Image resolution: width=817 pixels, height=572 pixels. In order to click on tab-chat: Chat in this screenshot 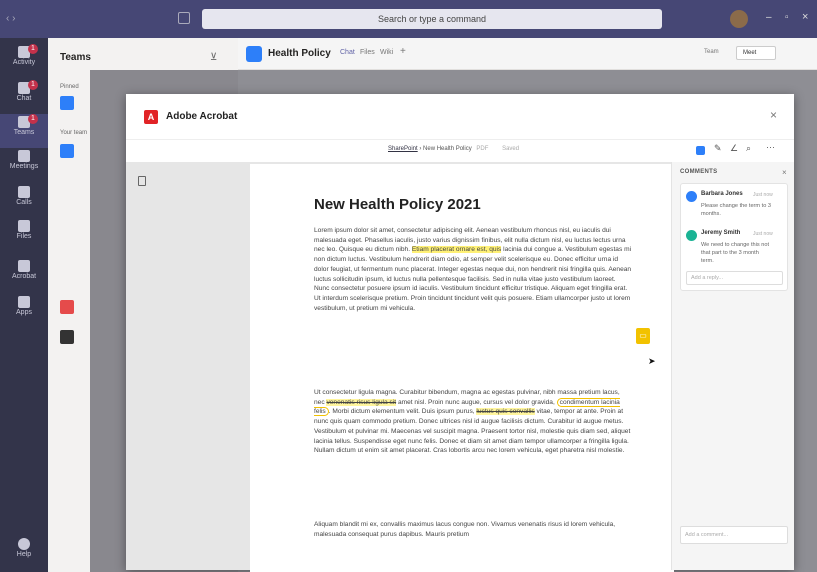, I will do `click(347, 52)`.